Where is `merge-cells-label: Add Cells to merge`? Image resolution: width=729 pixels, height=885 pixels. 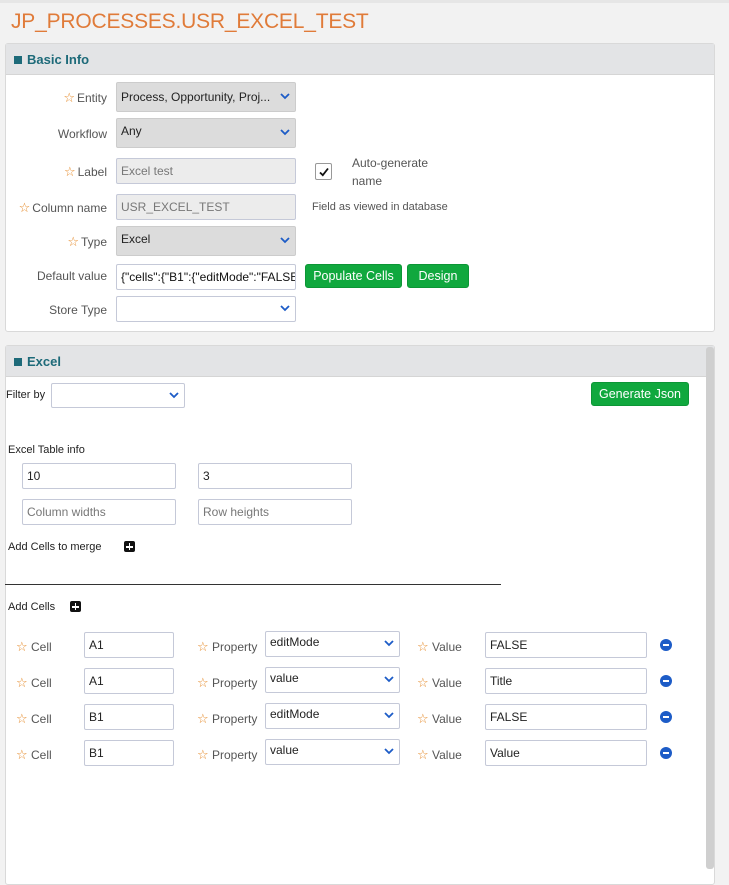
merge-cells-label: Add Cells to merge is located at coordinates (55, 547).